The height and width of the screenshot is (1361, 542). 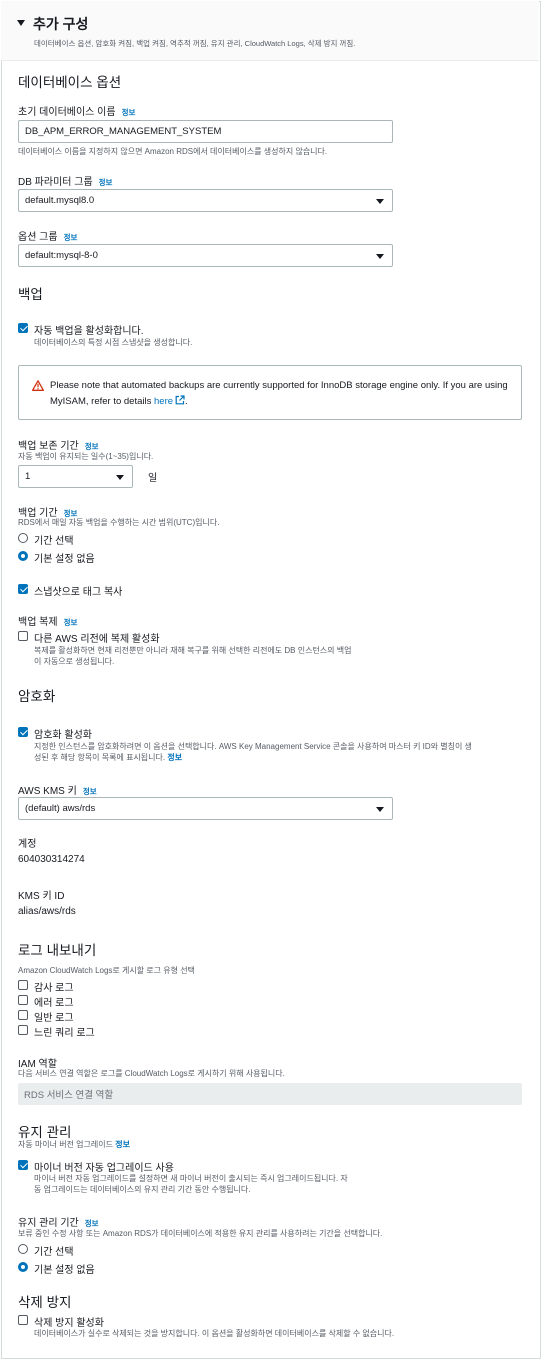 I want to click on copy-tags-label: 스냅샷으로 태그 복사, so click(x=78, y=590).